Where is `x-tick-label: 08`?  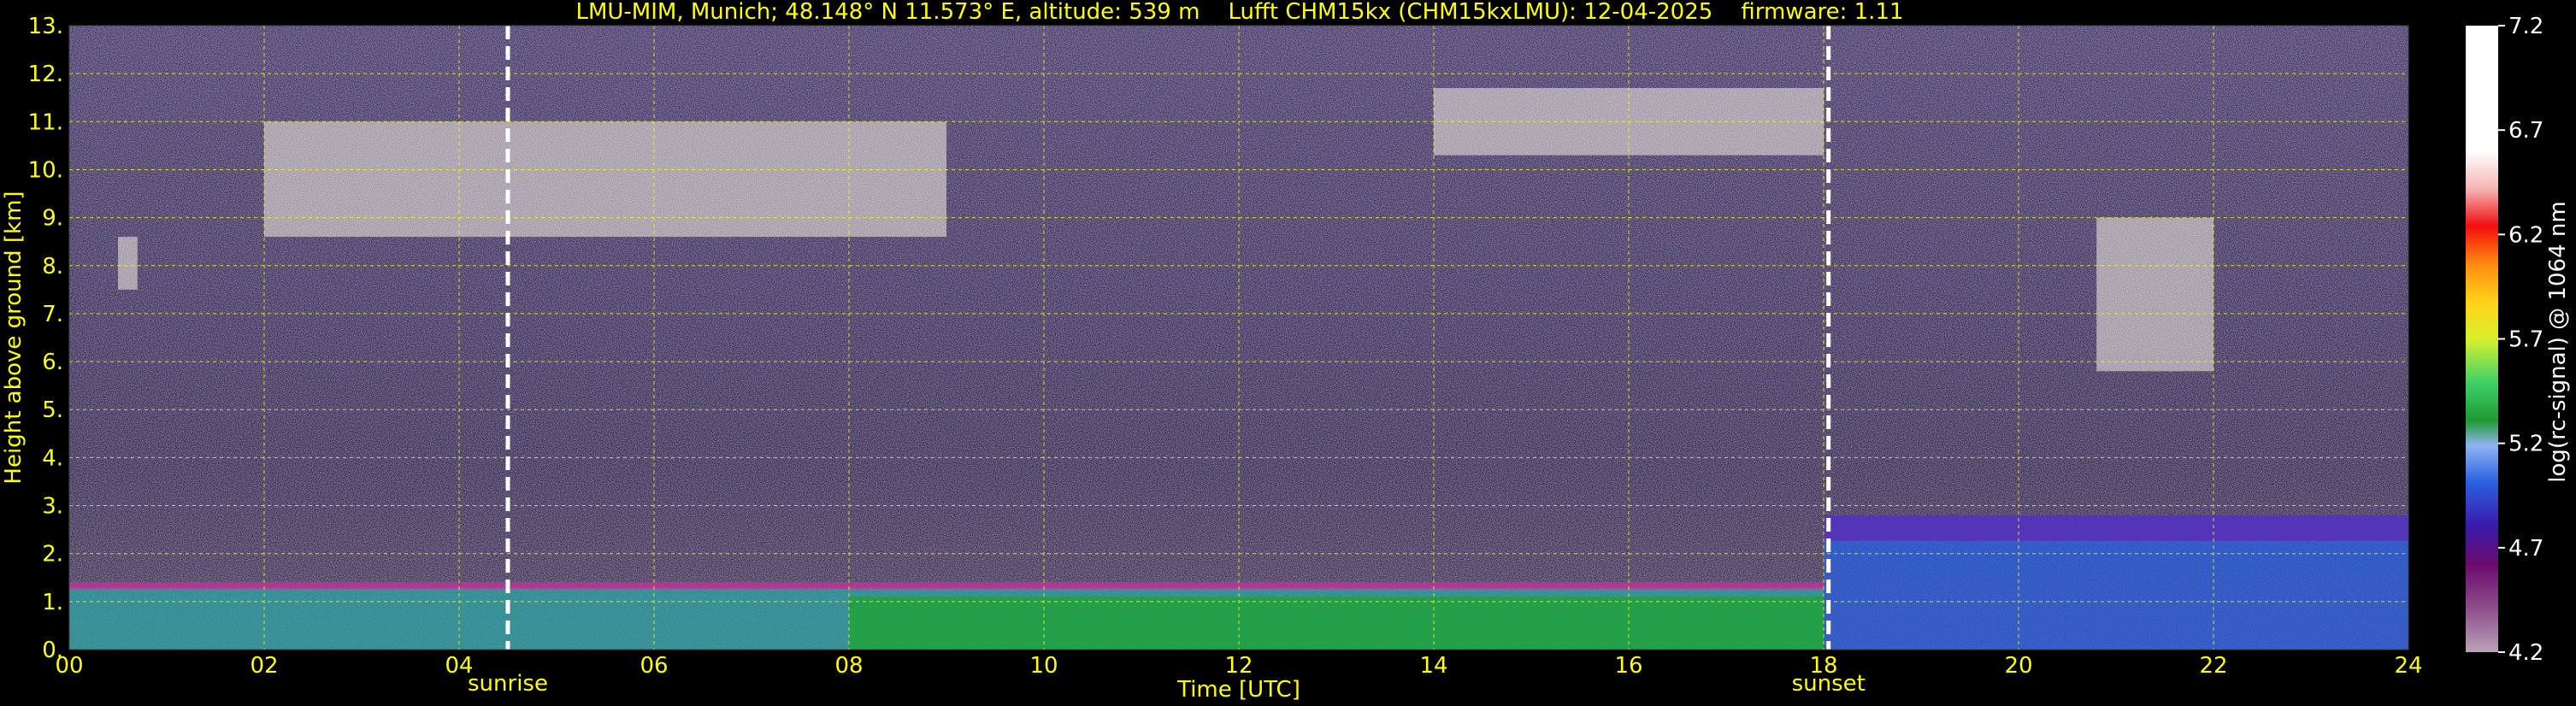
x-tick-label: 08 is located at coordinates (848, 666).